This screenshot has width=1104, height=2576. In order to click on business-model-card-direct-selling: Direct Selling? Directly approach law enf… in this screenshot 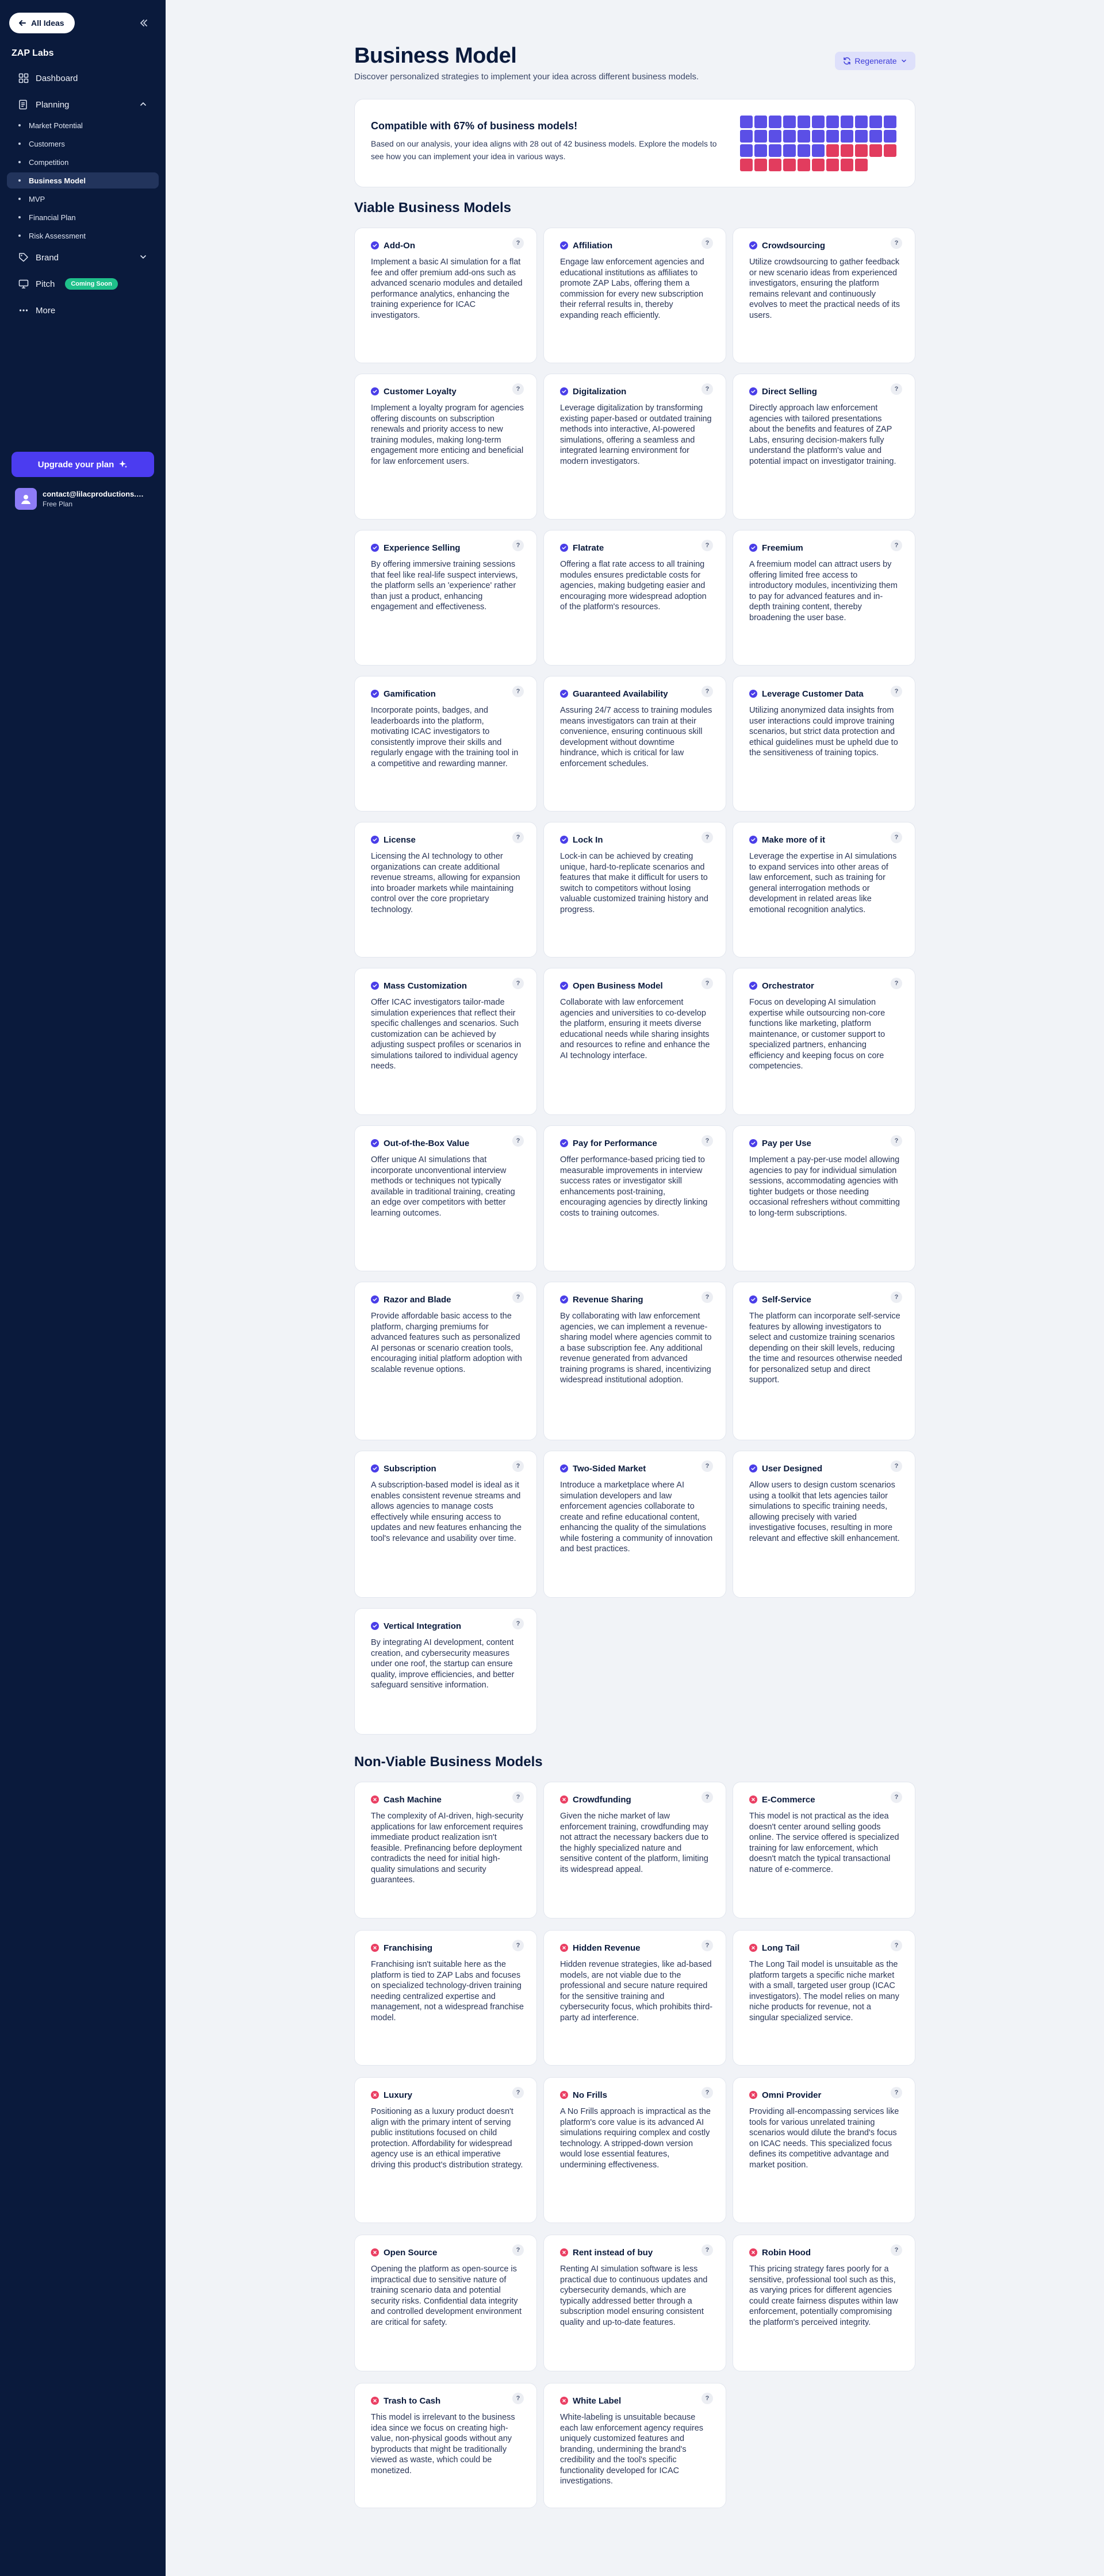, I will do `click(824, 447)`.